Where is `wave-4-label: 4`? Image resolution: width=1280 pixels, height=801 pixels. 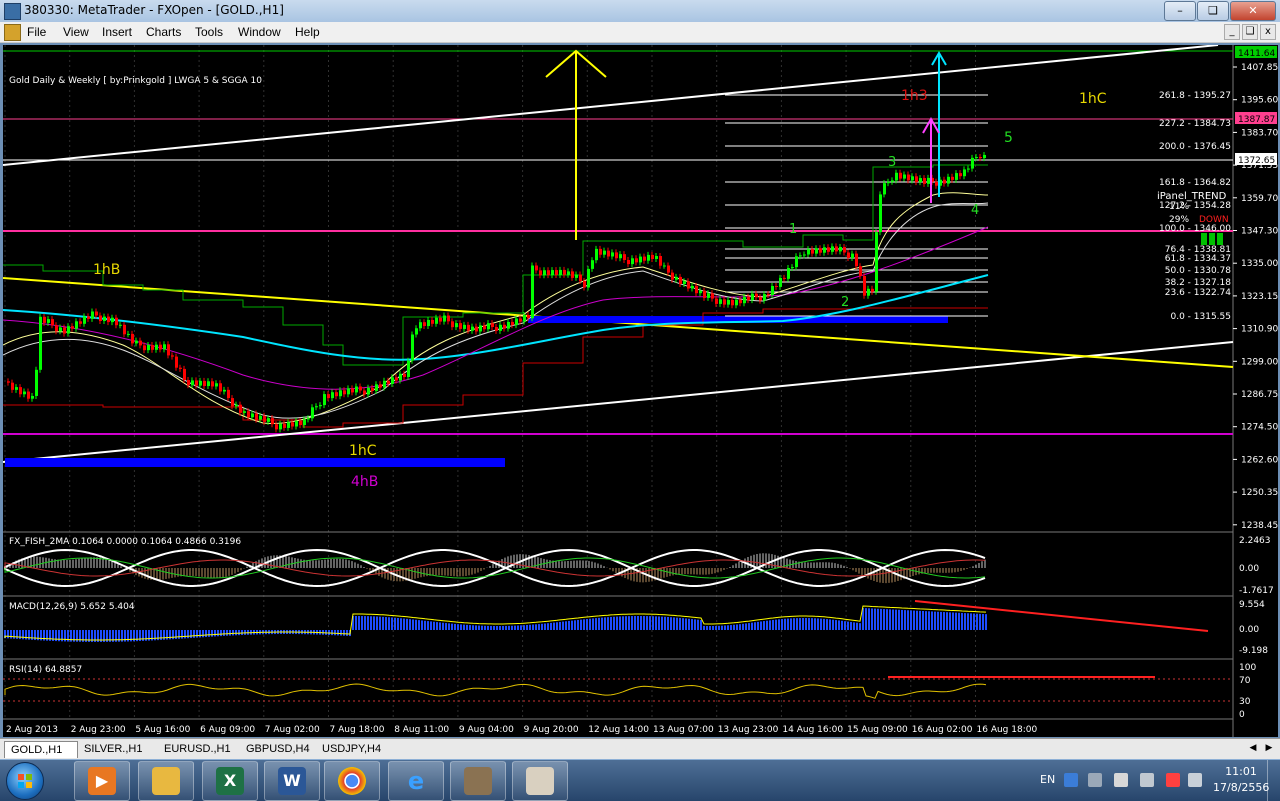
wave-4-label: 4 is located at coordinates (975, 210).